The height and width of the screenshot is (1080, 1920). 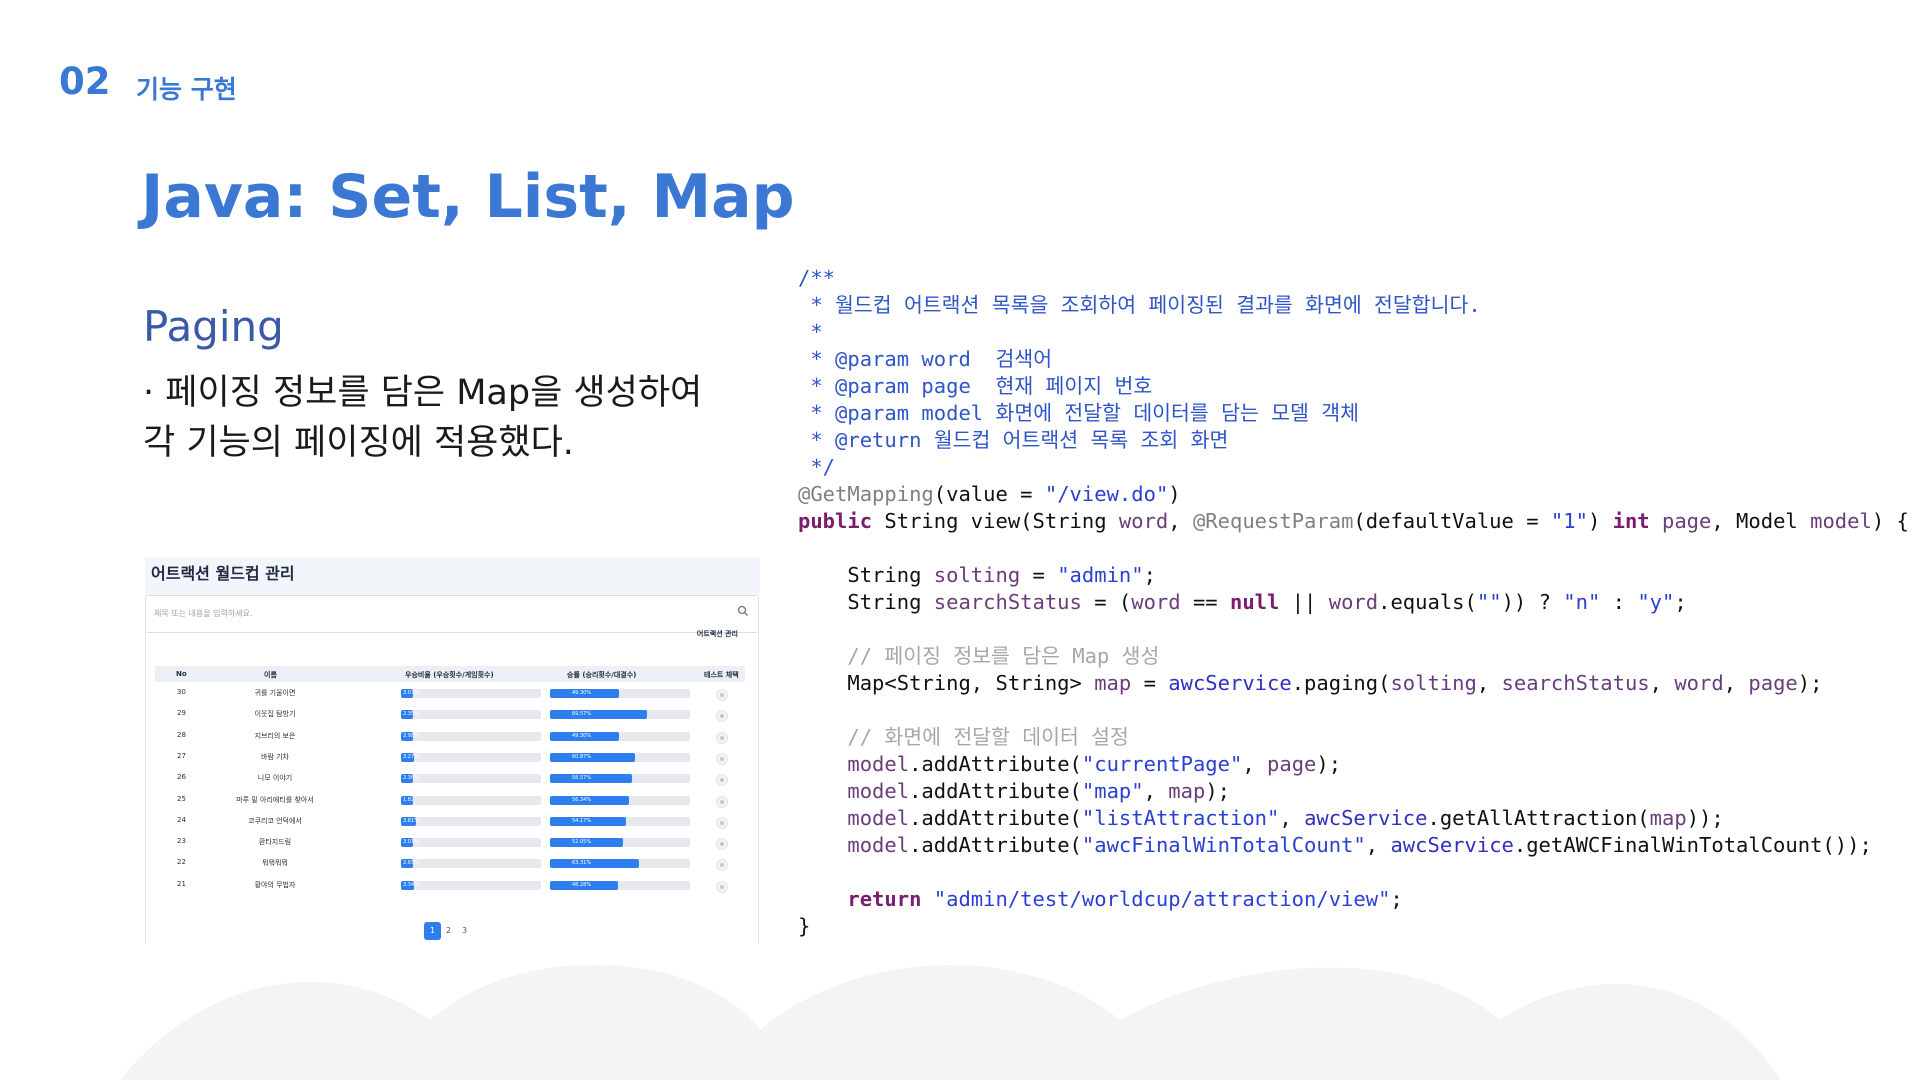 I want to click on page-button-3: 3, so click(x=464, y=931).